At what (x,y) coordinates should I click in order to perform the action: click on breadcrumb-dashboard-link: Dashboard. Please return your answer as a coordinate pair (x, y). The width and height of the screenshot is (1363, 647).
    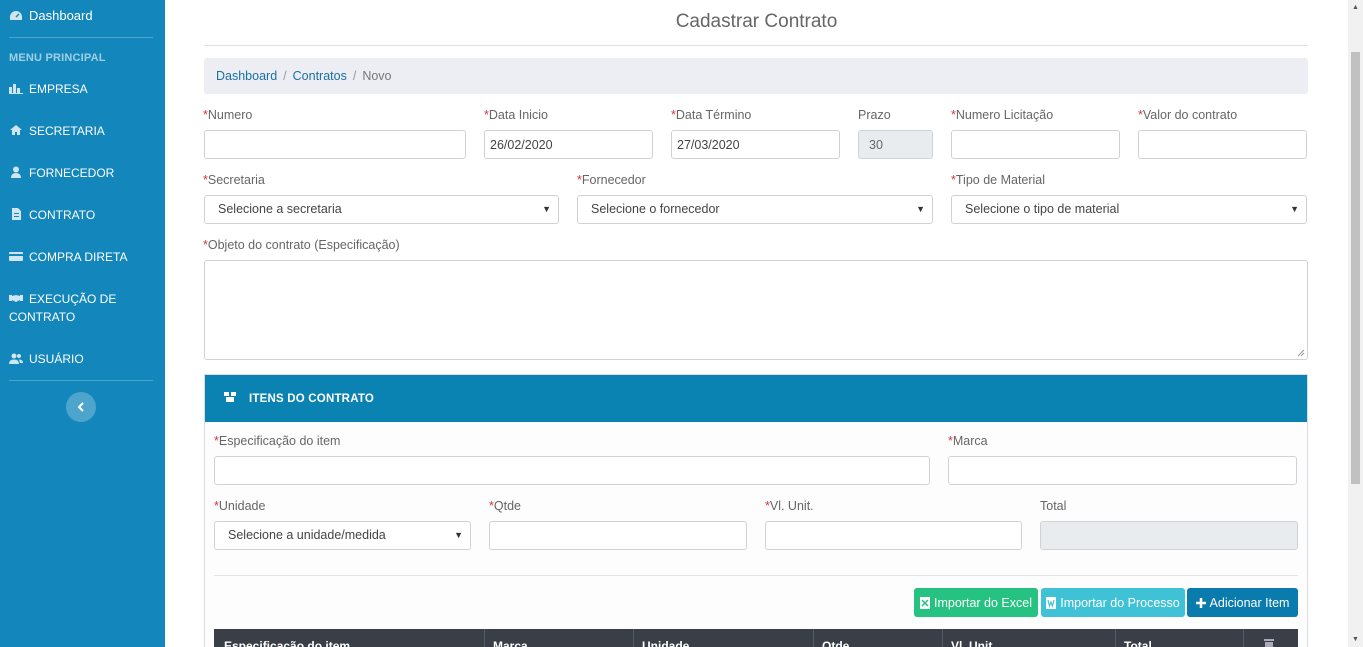
    Looking at the image, I should click on (246, 76).